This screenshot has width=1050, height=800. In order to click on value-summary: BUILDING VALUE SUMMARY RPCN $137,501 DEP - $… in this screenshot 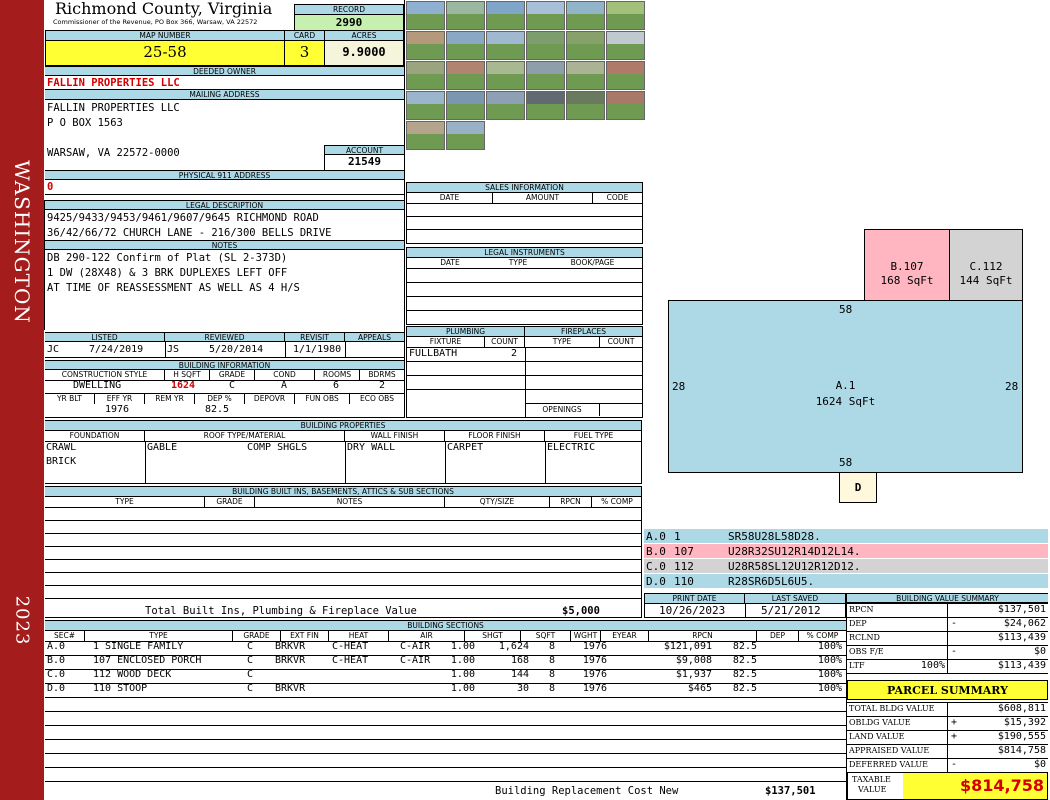, I will do `click(947, 634)`.